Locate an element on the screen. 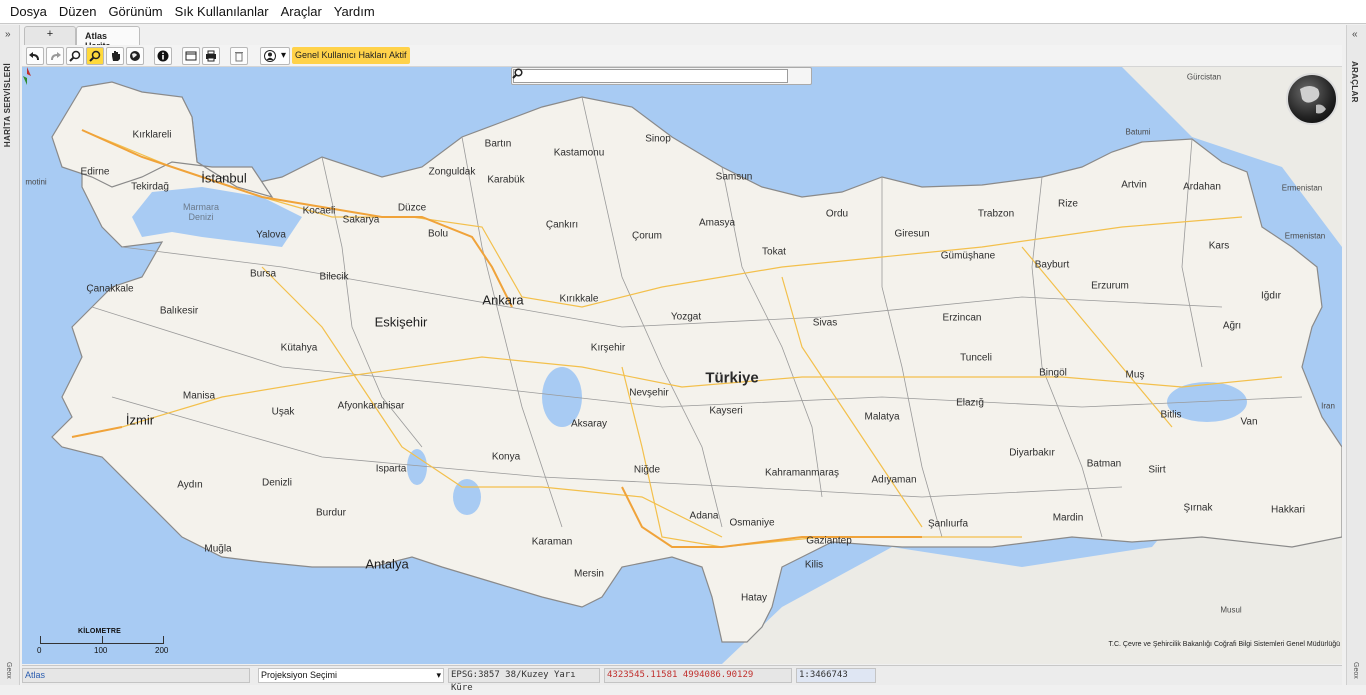 The image size is (1366, 695). info-button is located at coordinates (163, 55).